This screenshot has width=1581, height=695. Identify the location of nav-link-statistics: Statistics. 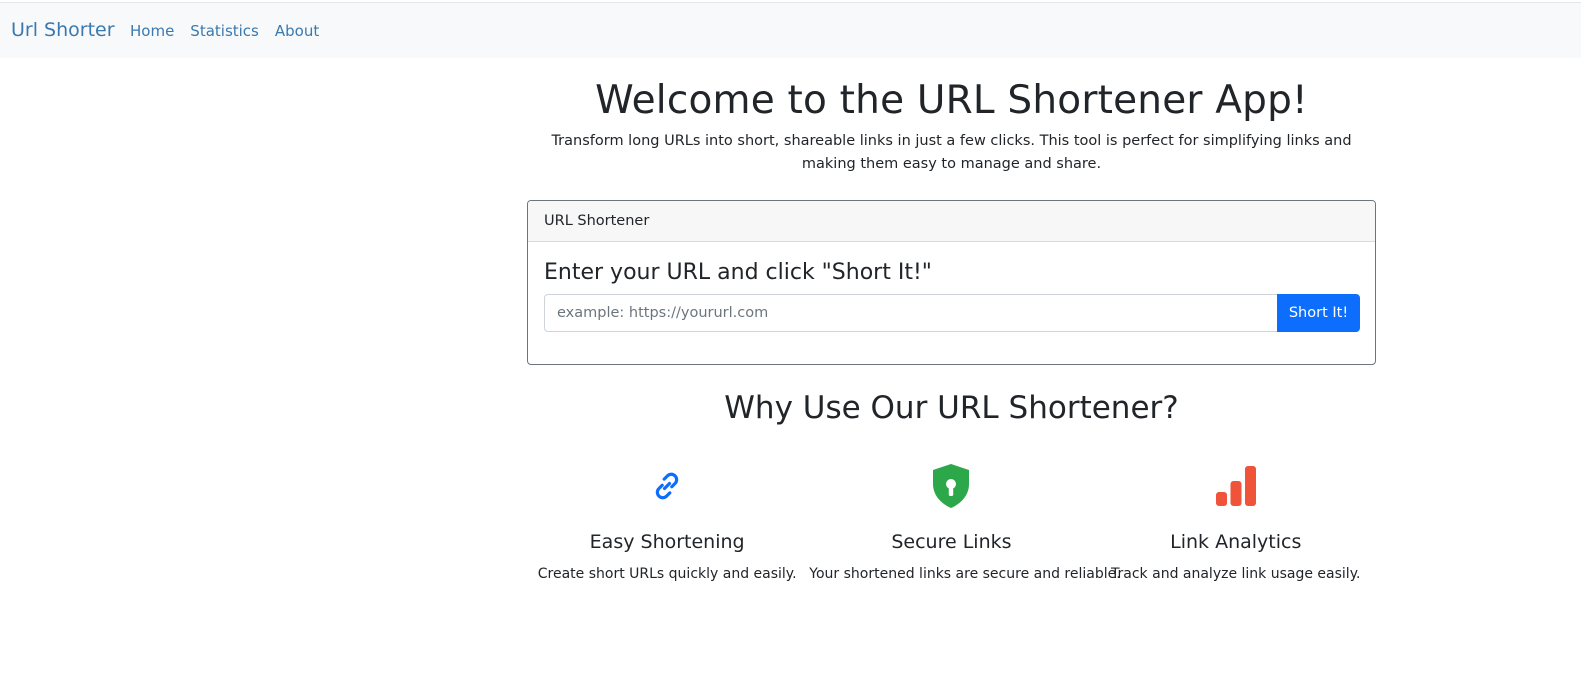
(224, 31).